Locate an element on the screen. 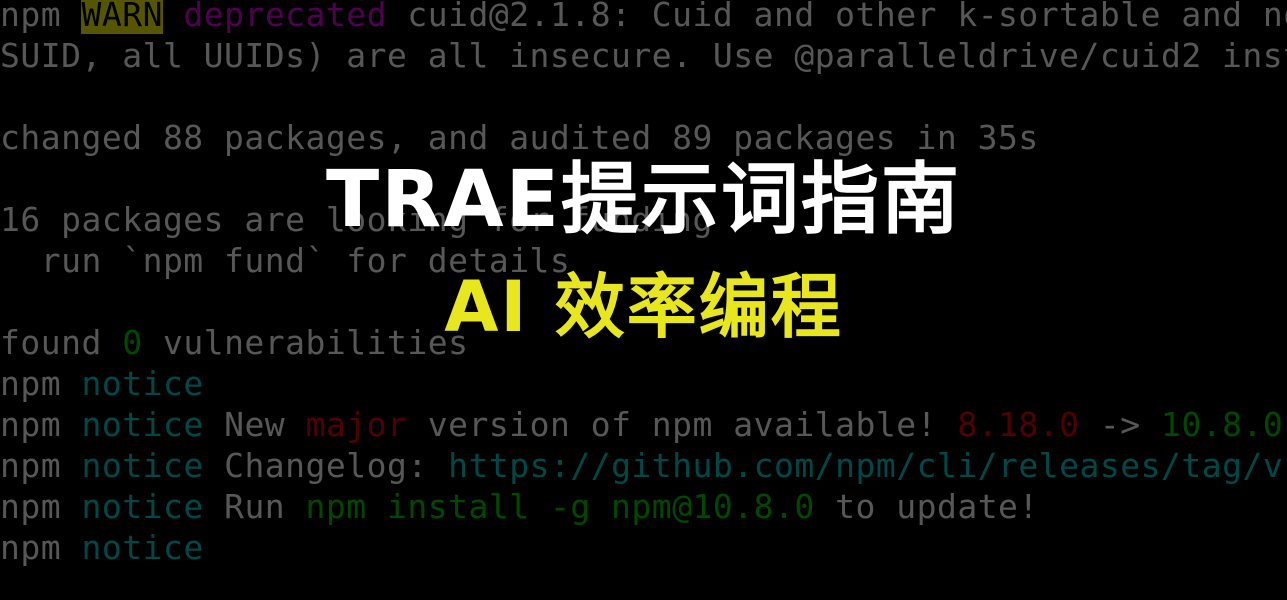 Image resolution: width=1287 pixels, height=600 pixels. cover-subtitle: AI 效率编程 is located at coordinates (643, 307).